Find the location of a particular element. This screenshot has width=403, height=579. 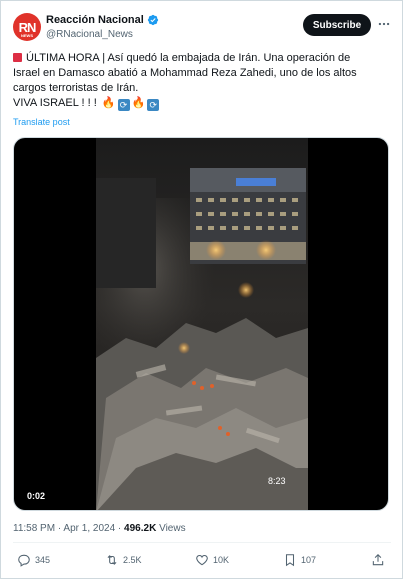

red-square-emoji-icon is located at coordinates (17, 57).